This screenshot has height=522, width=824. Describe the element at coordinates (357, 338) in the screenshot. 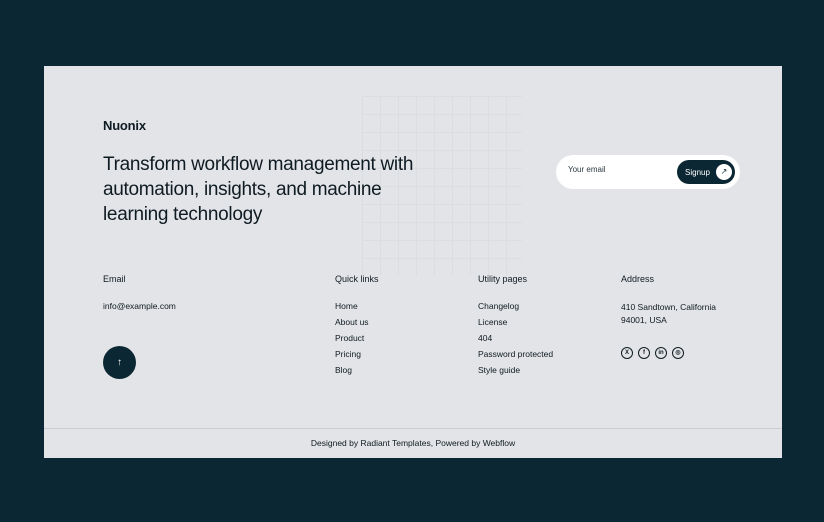

I see `quick-link-product: Product` at that location.